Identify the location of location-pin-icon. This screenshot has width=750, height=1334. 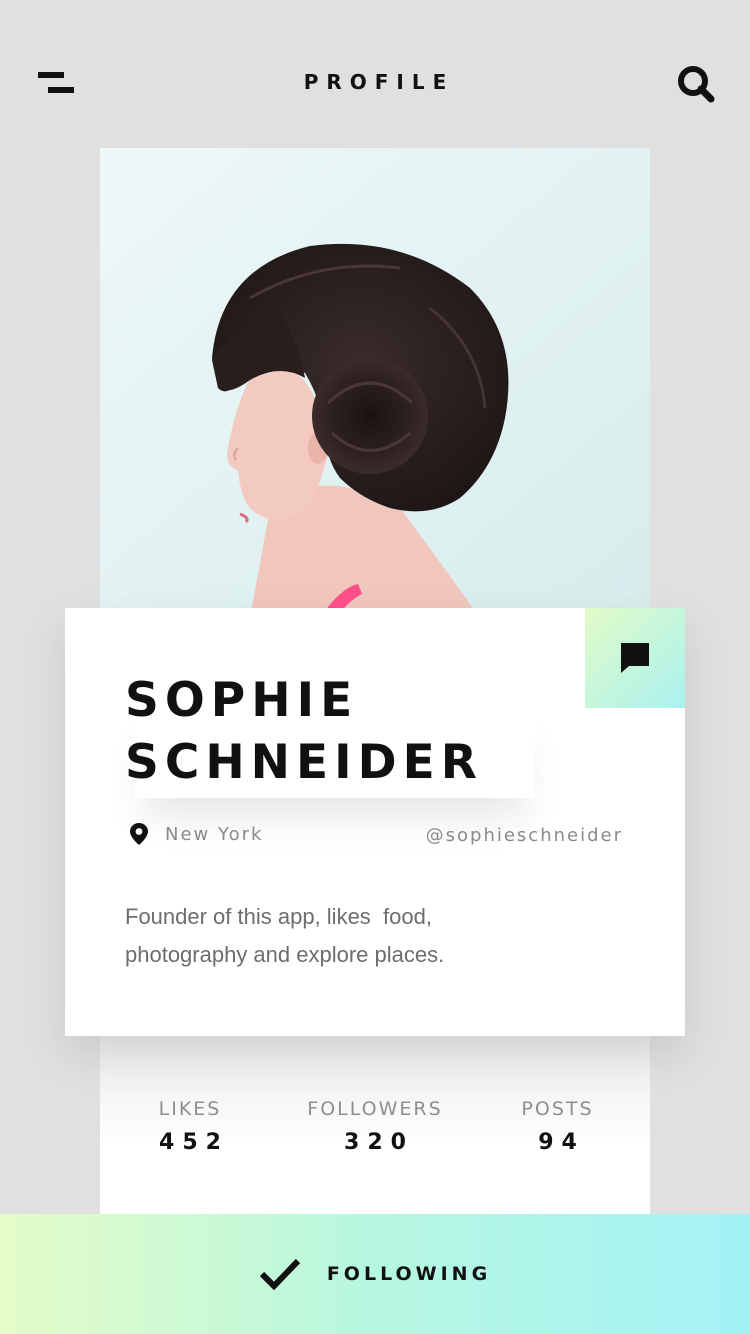
(139, 834).